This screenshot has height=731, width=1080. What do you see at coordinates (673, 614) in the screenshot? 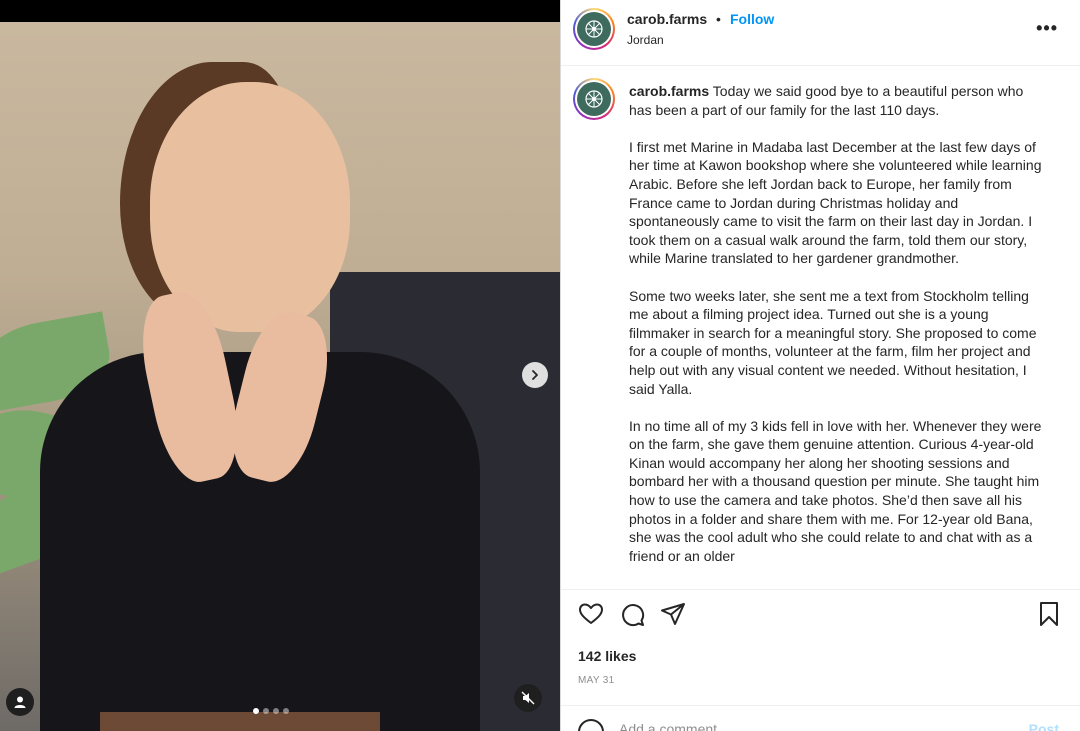
I see `share-icon` at bounding box center [673, 614].